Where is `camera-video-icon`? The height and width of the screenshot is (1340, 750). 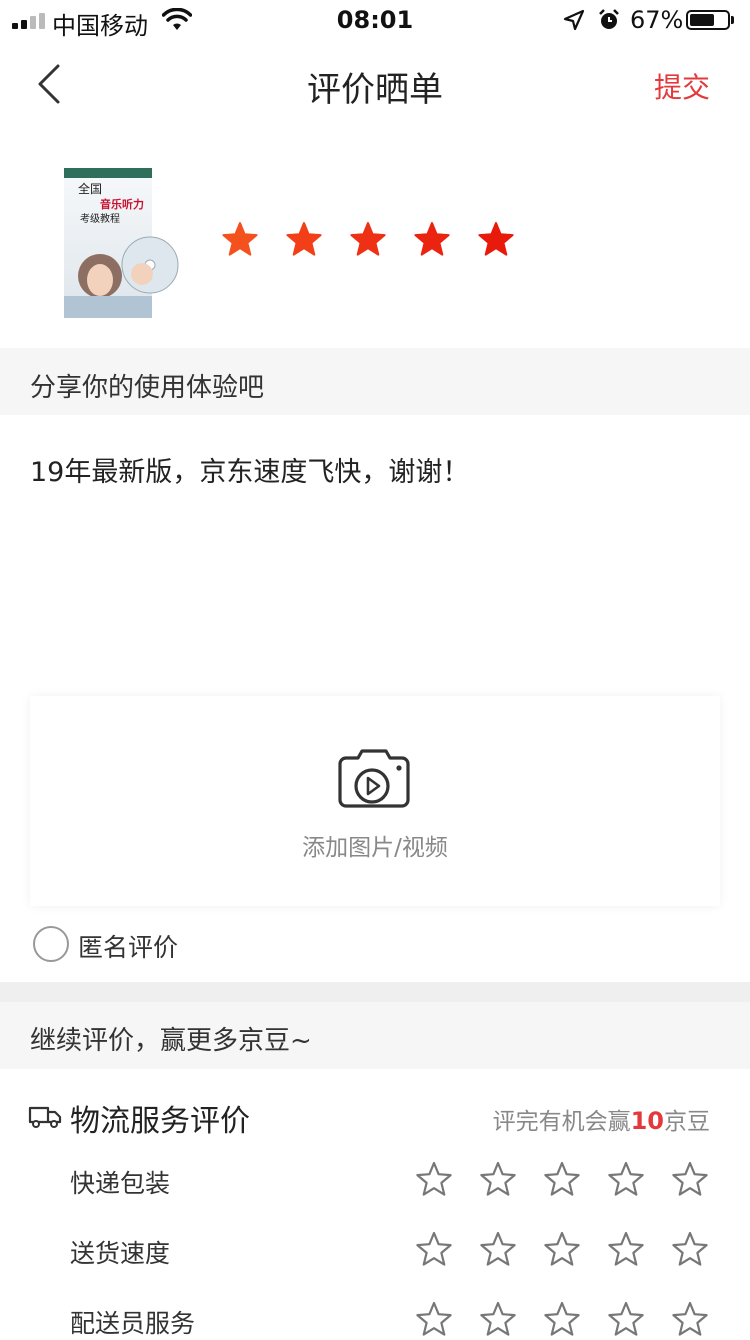 camera-video-icon is located at coordinates (374, 778).